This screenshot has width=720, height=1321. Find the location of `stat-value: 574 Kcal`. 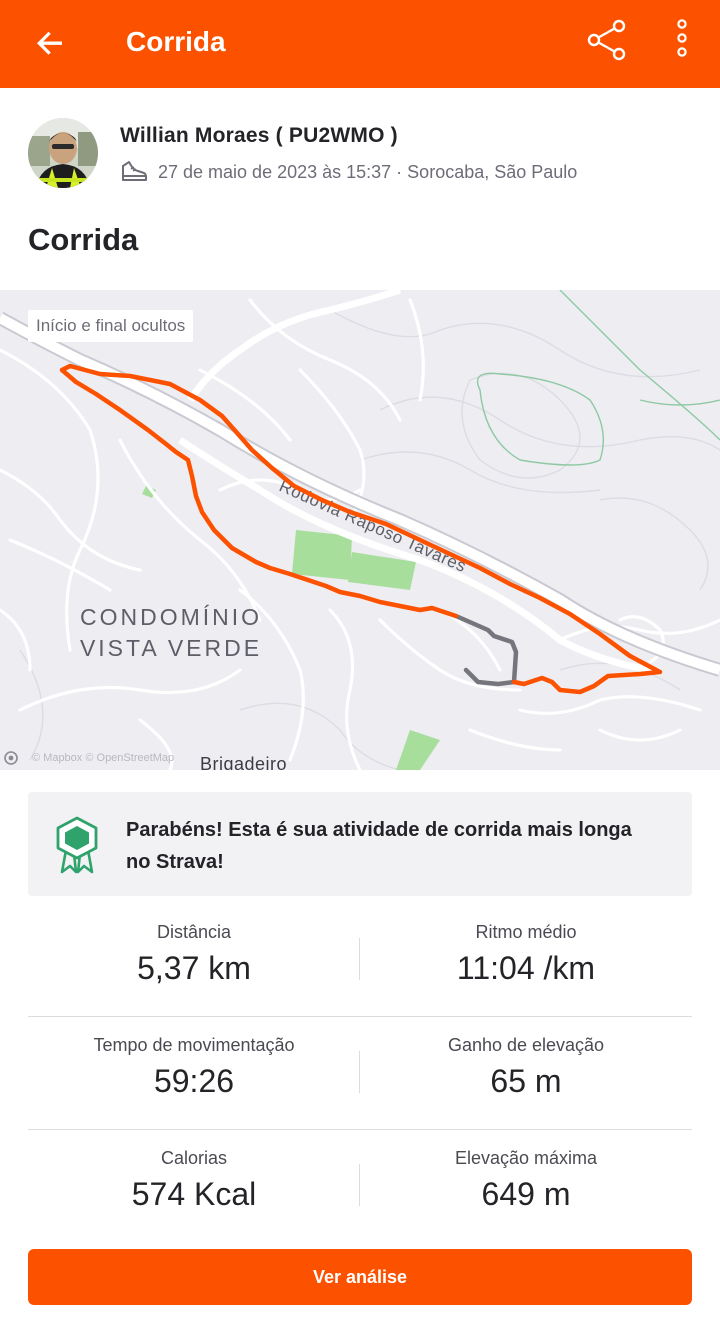

stat-value: 574 Kcal is located at coordinates (194, 1194).